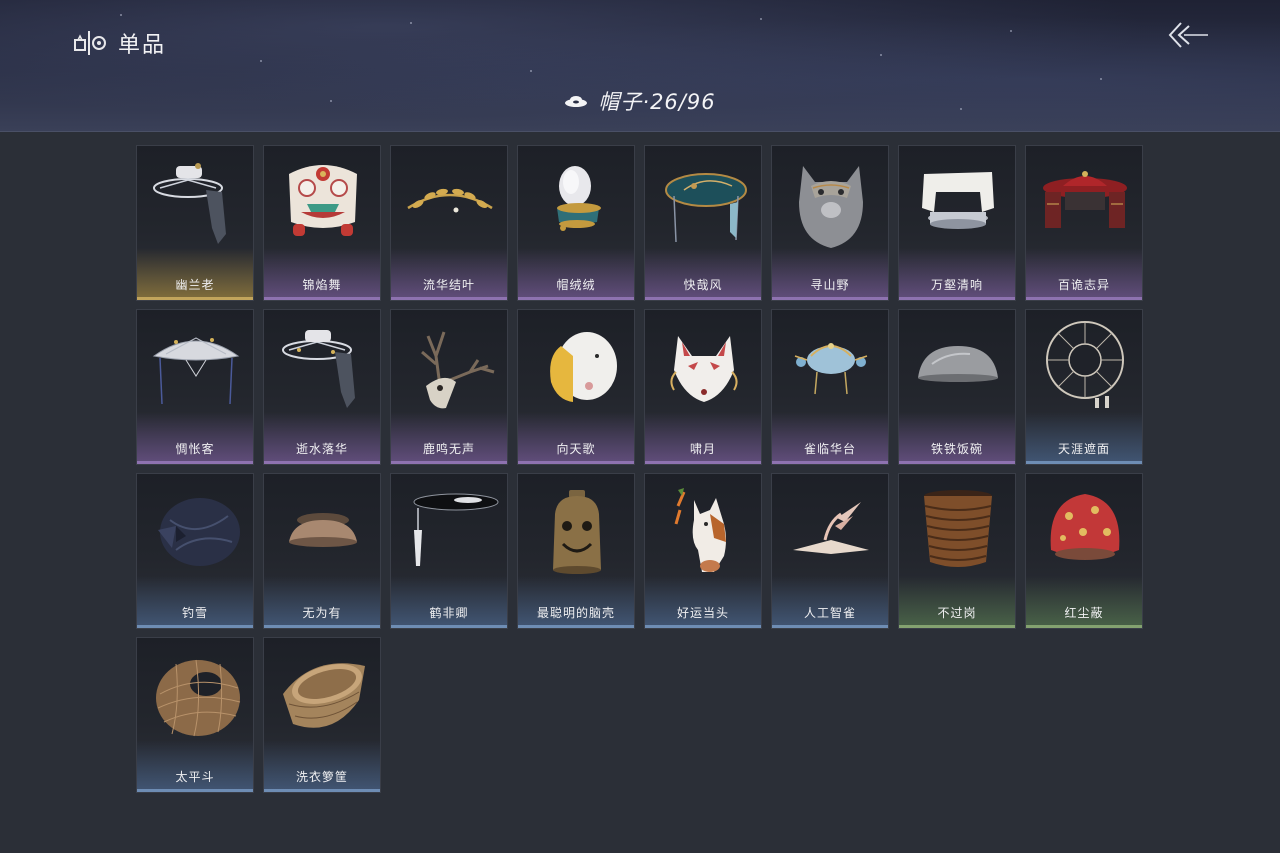  I want to click on goose-hood-icon, so click(583, 367).